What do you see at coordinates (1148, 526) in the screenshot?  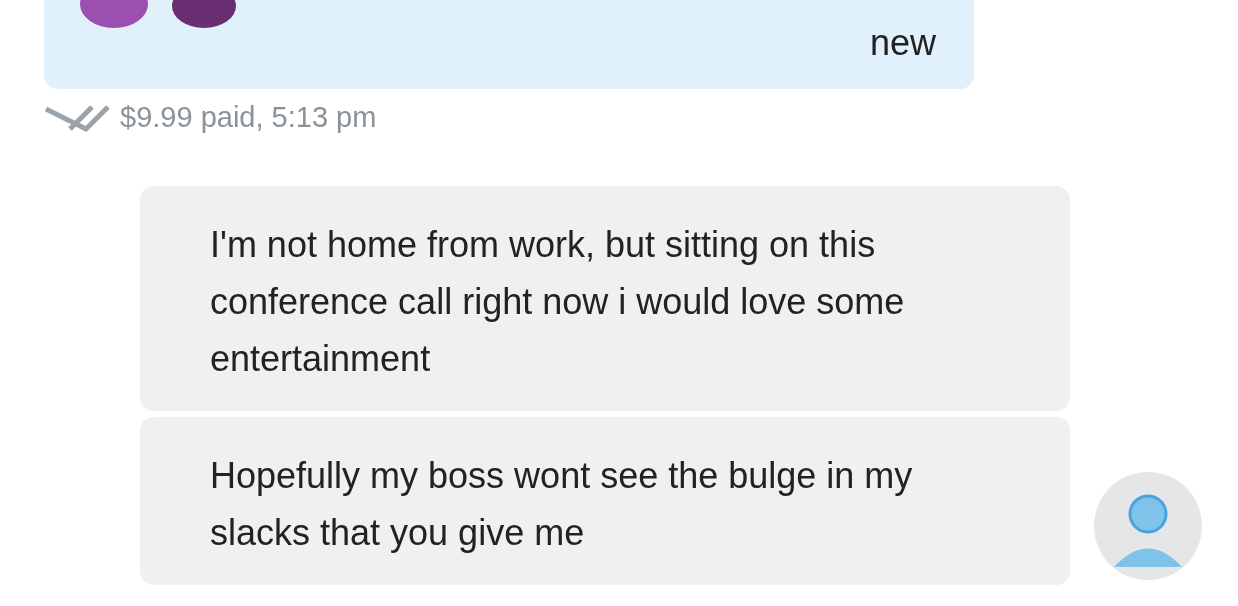 I see `avatar-icon` at bounding box center [1148, 526].